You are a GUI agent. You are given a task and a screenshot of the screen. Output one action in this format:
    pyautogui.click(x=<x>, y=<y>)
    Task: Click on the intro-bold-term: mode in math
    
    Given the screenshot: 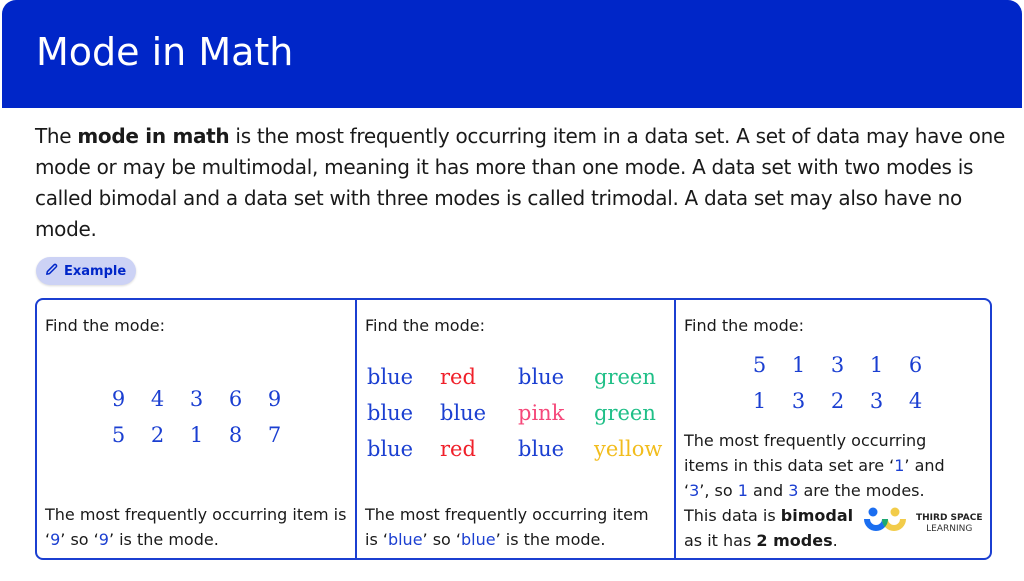 What is the action you would take?
    pyautogui.click(x=153, y=136)
    